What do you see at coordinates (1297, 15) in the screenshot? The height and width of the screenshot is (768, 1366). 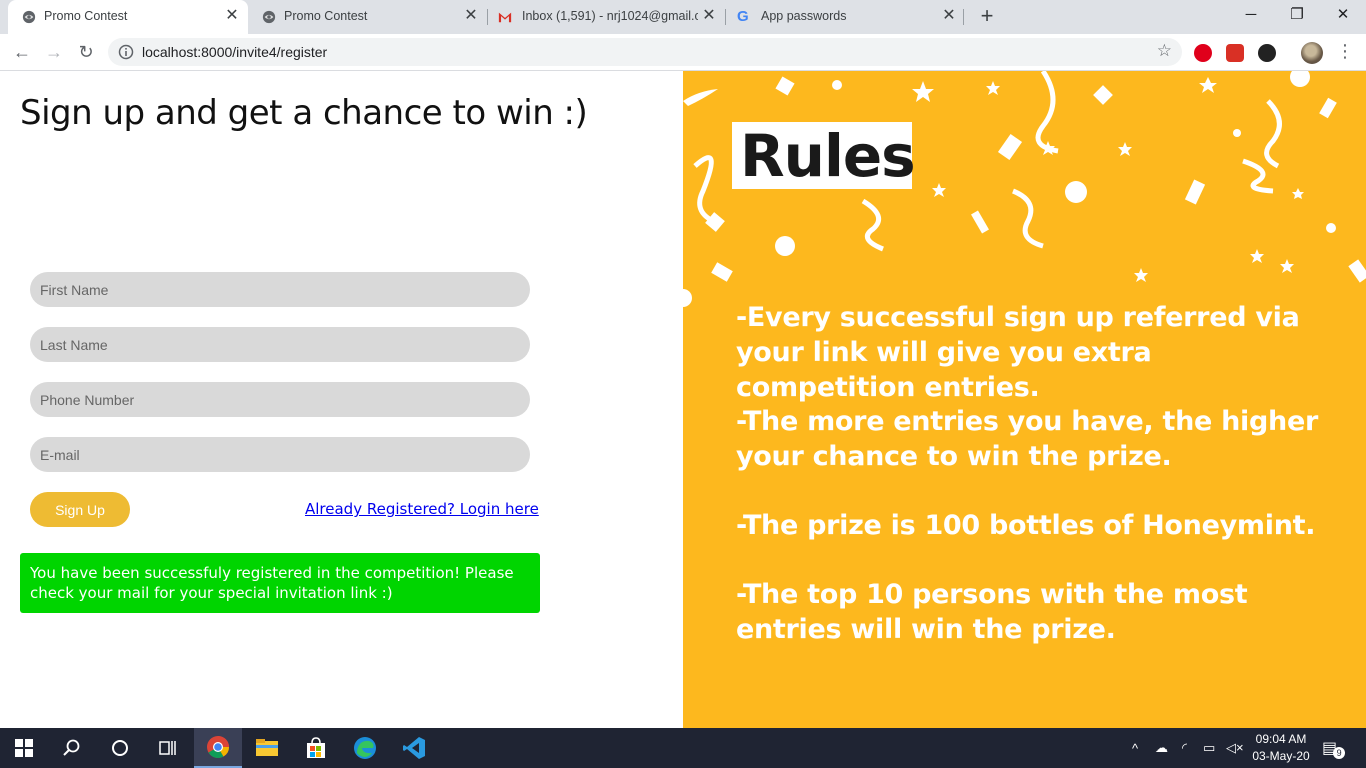 I see `restore-button: ❐` at bounding box center [1297, 15].